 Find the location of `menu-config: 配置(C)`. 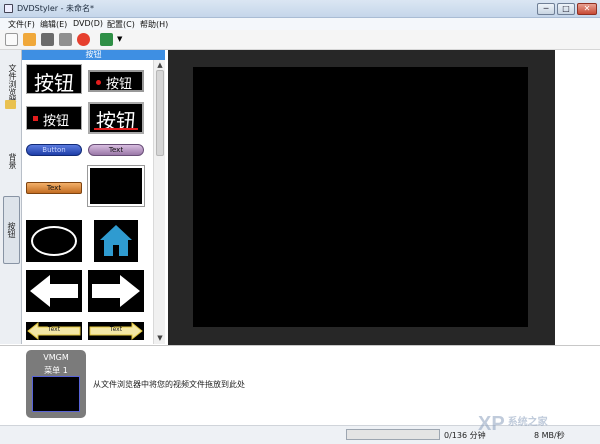

menu-config: 配置(C) is located at coordinates (121, 24).